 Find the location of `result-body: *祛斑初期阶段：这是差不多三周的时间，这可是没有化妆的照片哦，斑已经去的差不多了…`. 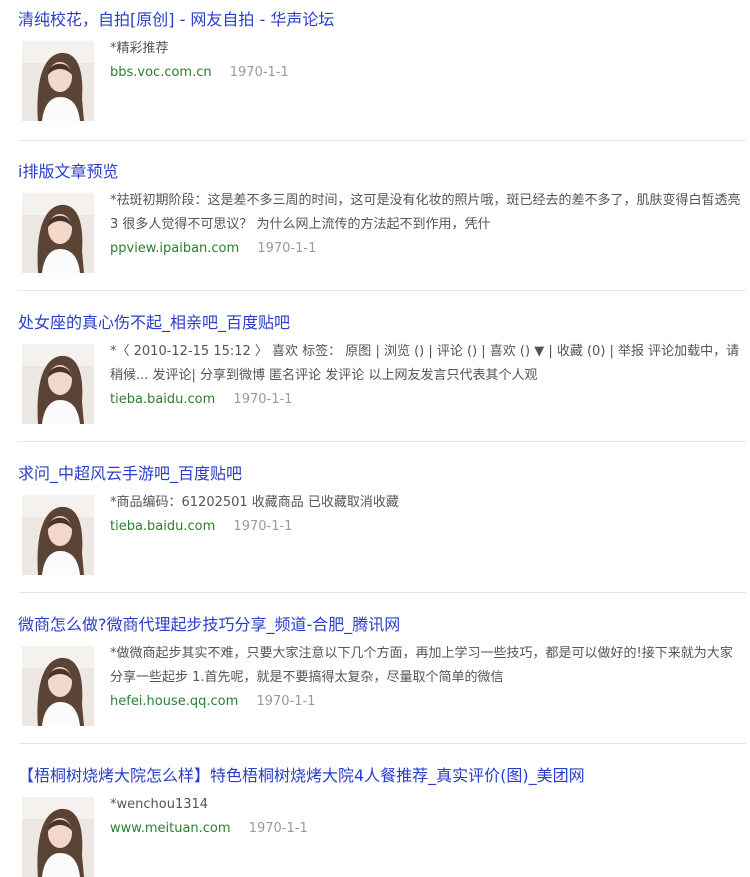

result-body: *祛斑初期阶段：这是差不多三周的时间，这可是没有化妆的照片哦，斑已经去的差不多了… is located at coordinates (426, 225).